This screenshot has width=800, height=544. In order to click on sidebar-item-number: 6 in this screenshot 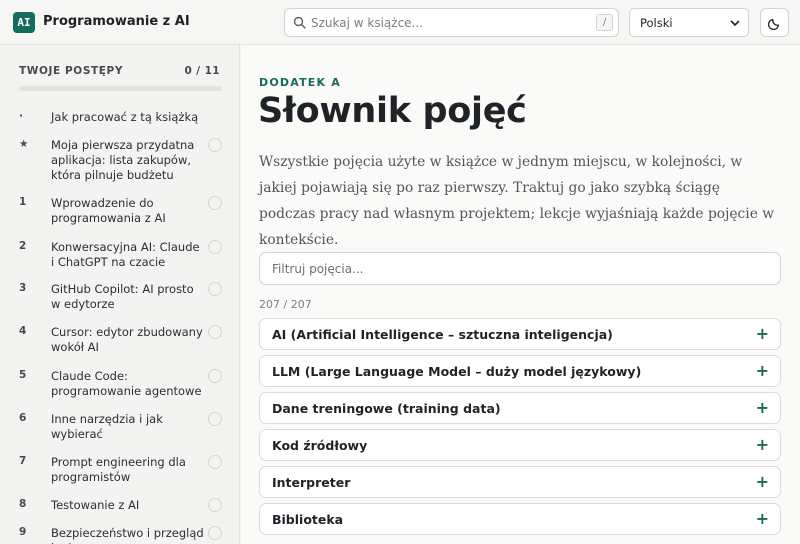, I will do `click(23, 418)`.